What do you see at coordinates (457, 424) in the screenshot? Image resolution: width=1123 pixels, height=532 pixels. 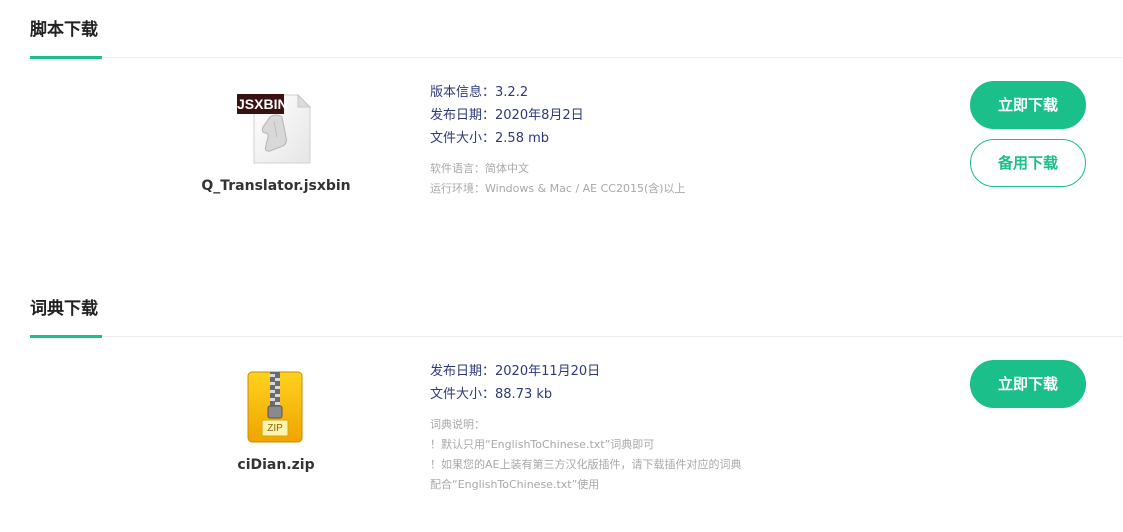 I see `dictionary-note-title: 词典说明：` at bounding box center [457, 424].